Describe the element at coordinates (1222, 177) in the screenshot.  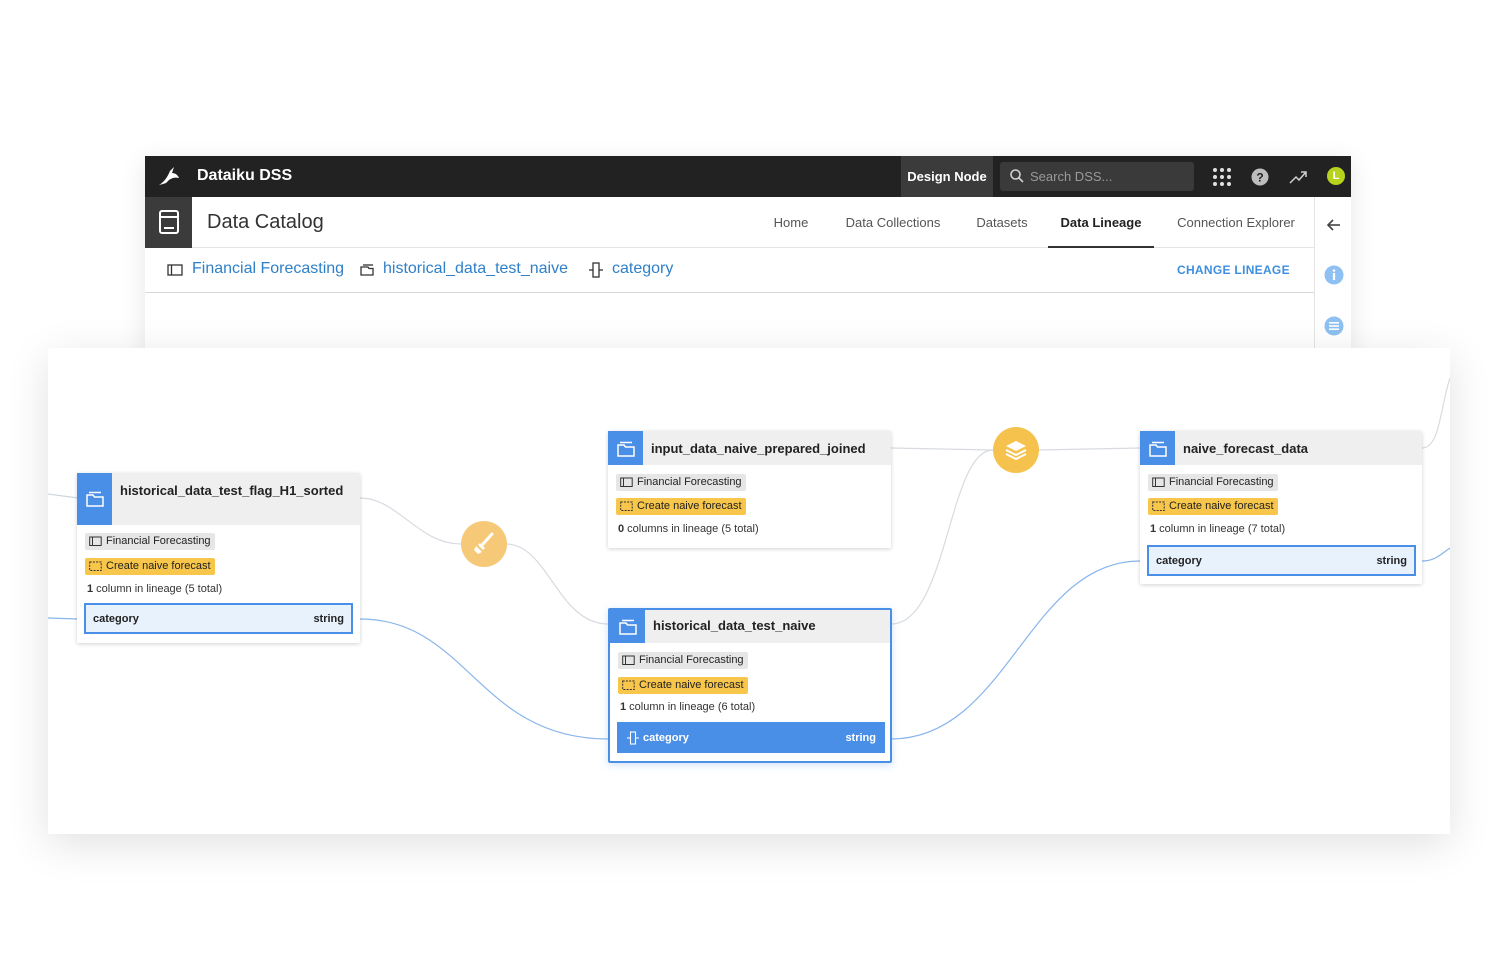
I see `apps-grid-icon` at that location.